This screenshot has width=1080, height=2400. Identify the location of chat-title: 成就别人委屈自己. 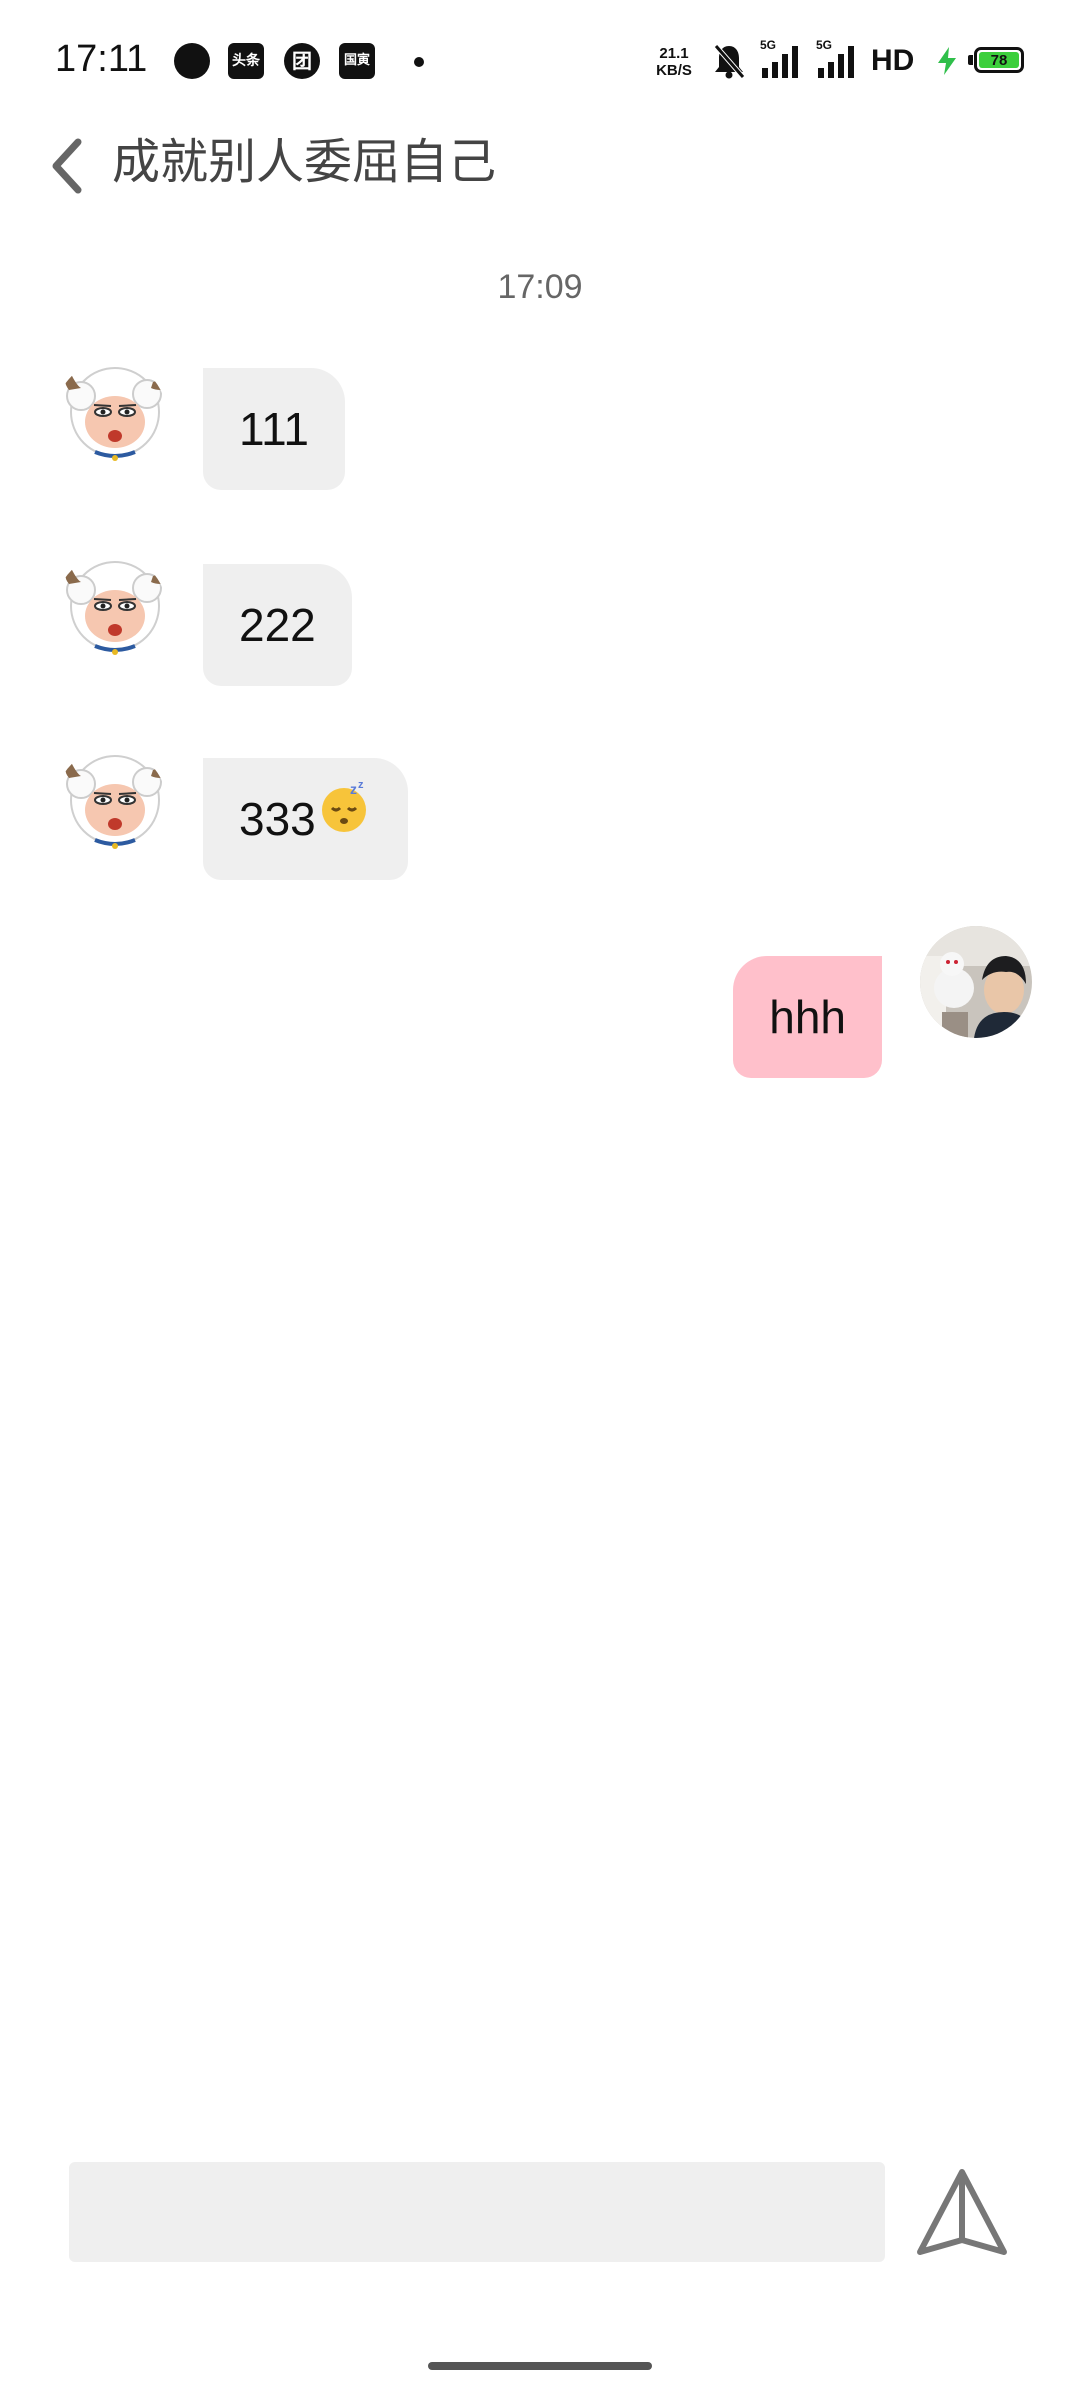
(304, 162).